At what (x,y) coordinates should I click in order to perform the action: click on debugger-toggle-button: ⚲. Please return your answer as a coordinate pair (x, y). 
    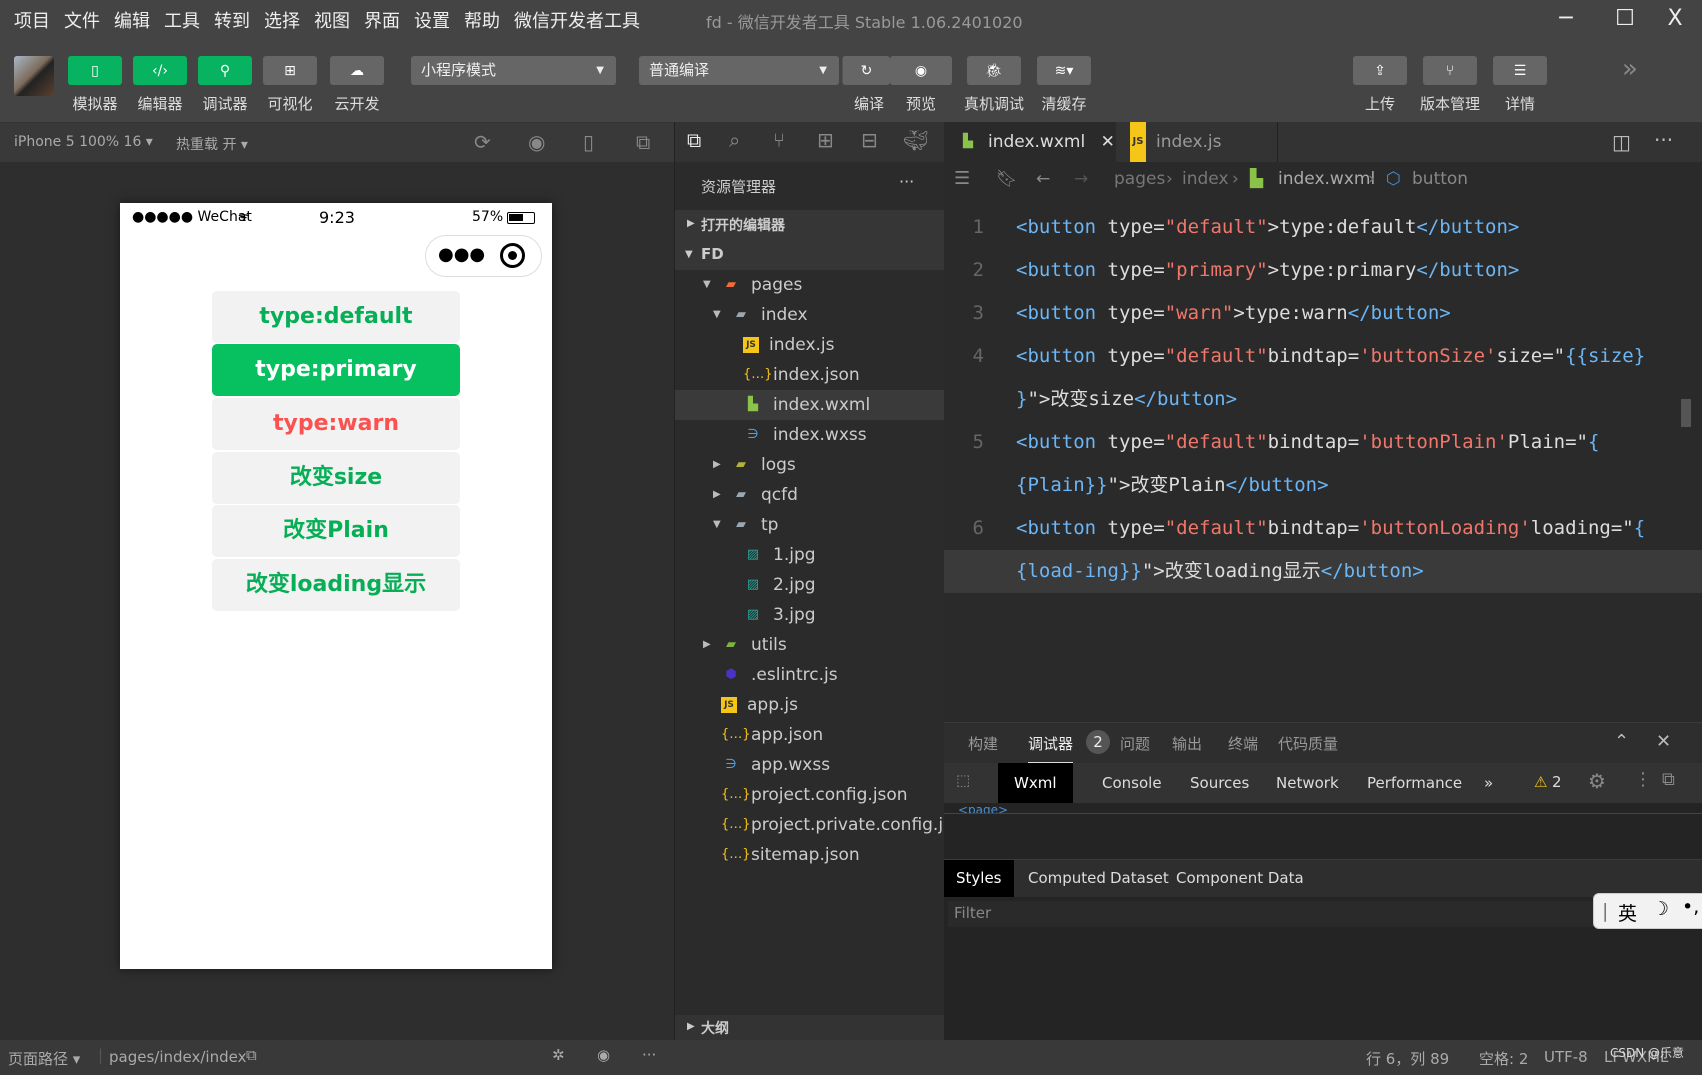
    Looking at the image, I should click on (225, 70).